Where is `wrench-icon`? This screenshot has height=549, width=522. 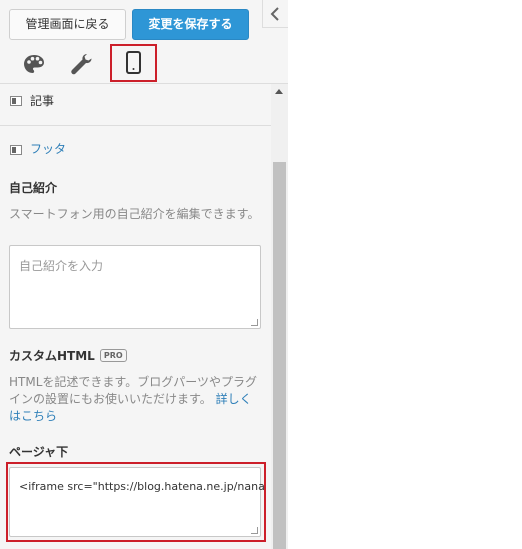
wrench-icon is located at coordinates (81, 64).